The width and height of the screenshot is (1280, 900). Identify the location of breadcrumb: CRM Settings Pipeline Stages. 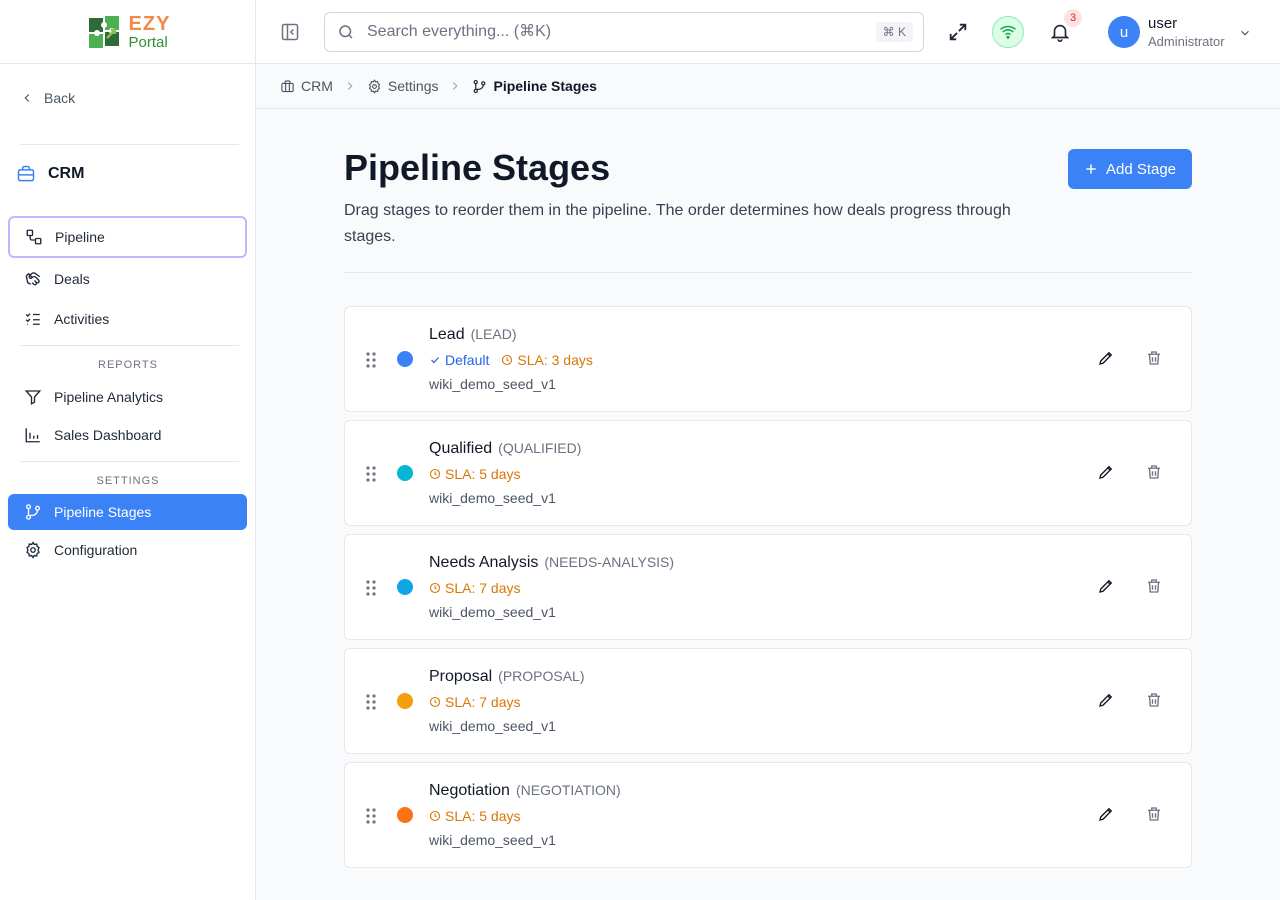
(768, 86).